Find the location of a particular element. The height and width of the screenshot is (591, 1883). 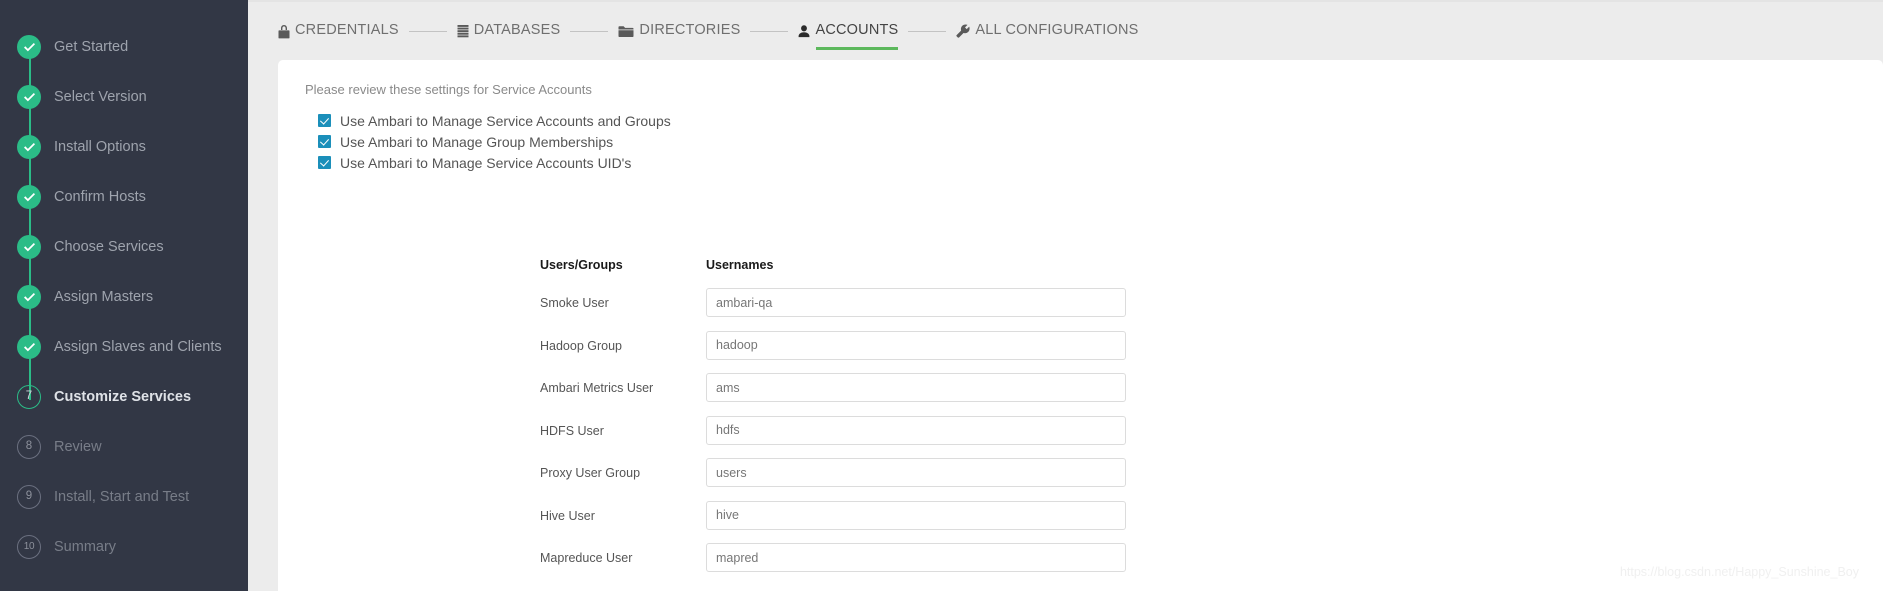

wizard-step-get-started: Get Started is located at coordinates (124, 61).